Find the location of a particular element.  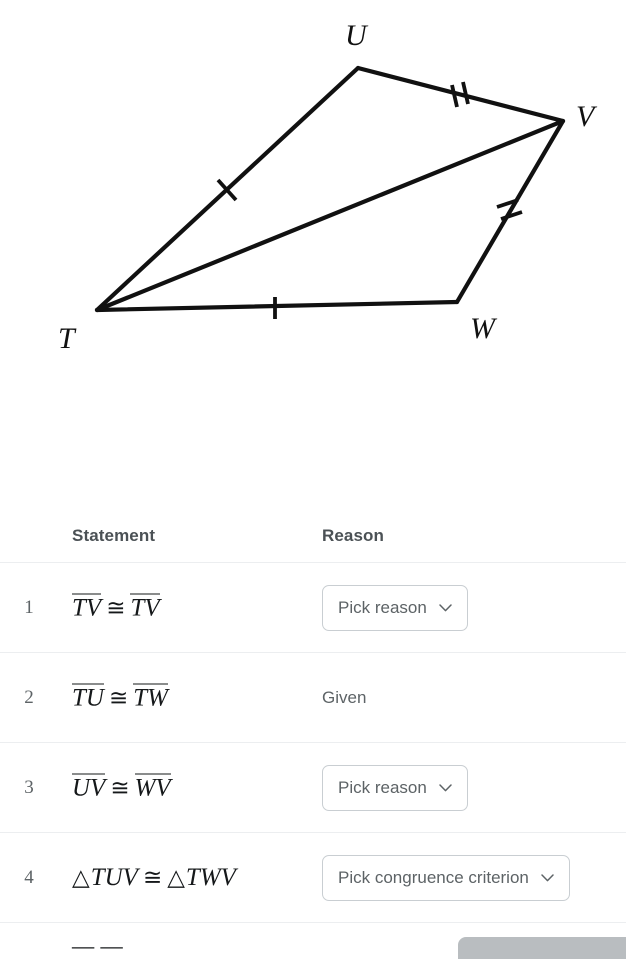

column-header-statement: Statement is located at coordinates (114, 535).